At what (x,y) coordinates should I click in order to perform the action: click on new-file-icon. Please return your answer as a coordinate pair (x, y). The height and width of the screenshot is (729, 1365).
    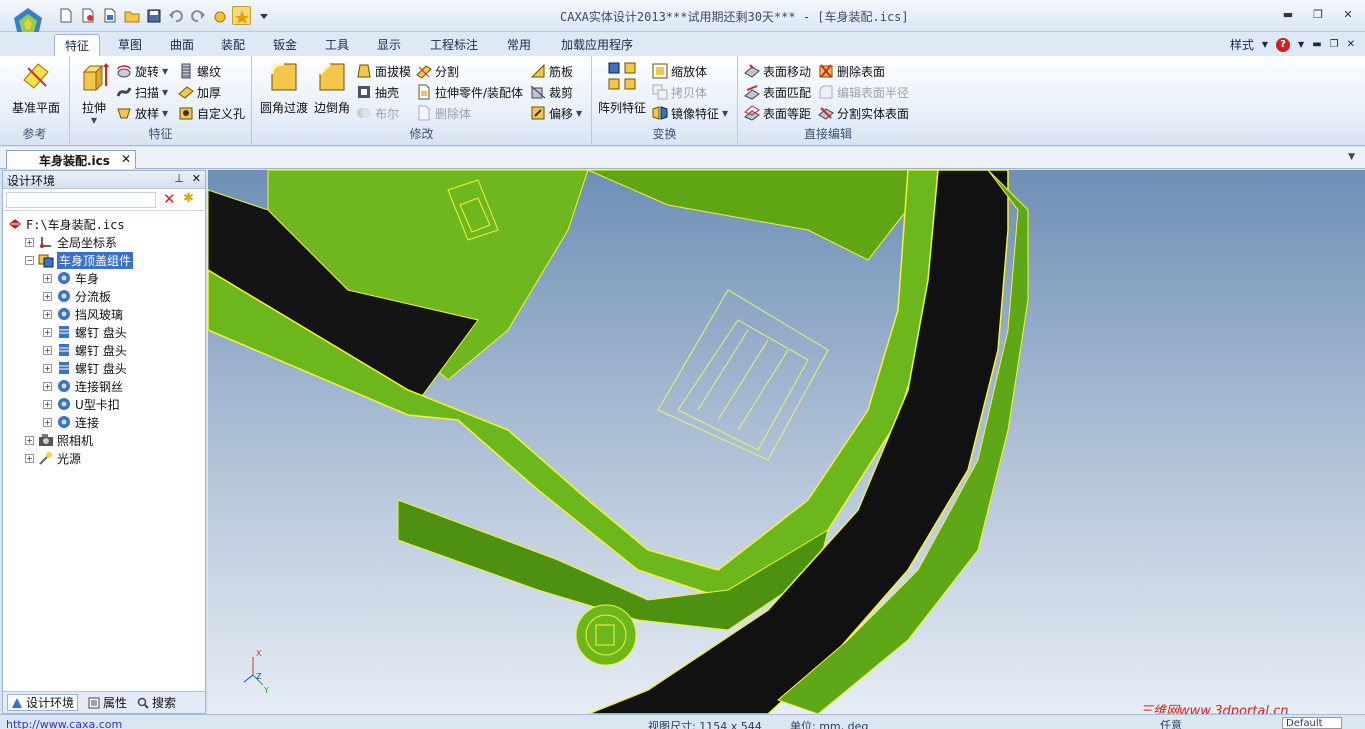
    Looking at the image, I should click on (65, 15).